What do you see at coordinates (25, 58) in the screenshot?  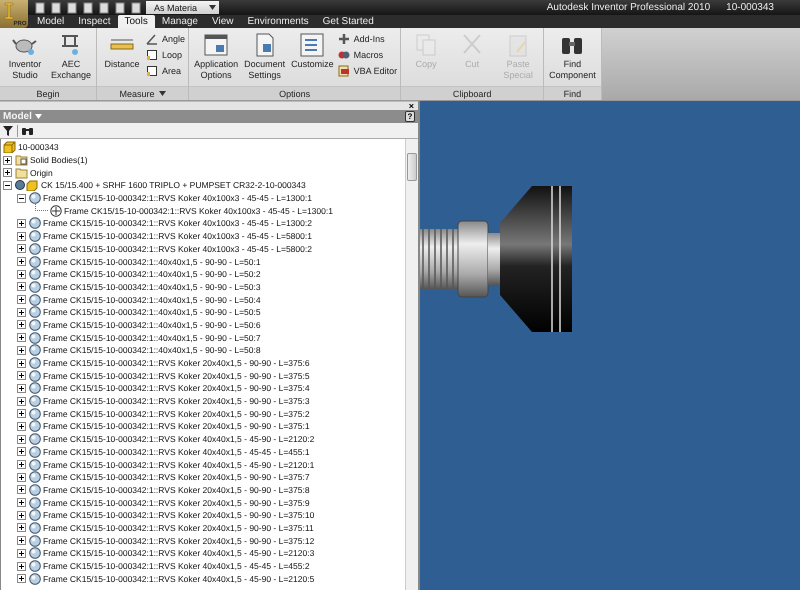 I see `ribbon-button: Inventor Studio` at bounding box center [25, 58].